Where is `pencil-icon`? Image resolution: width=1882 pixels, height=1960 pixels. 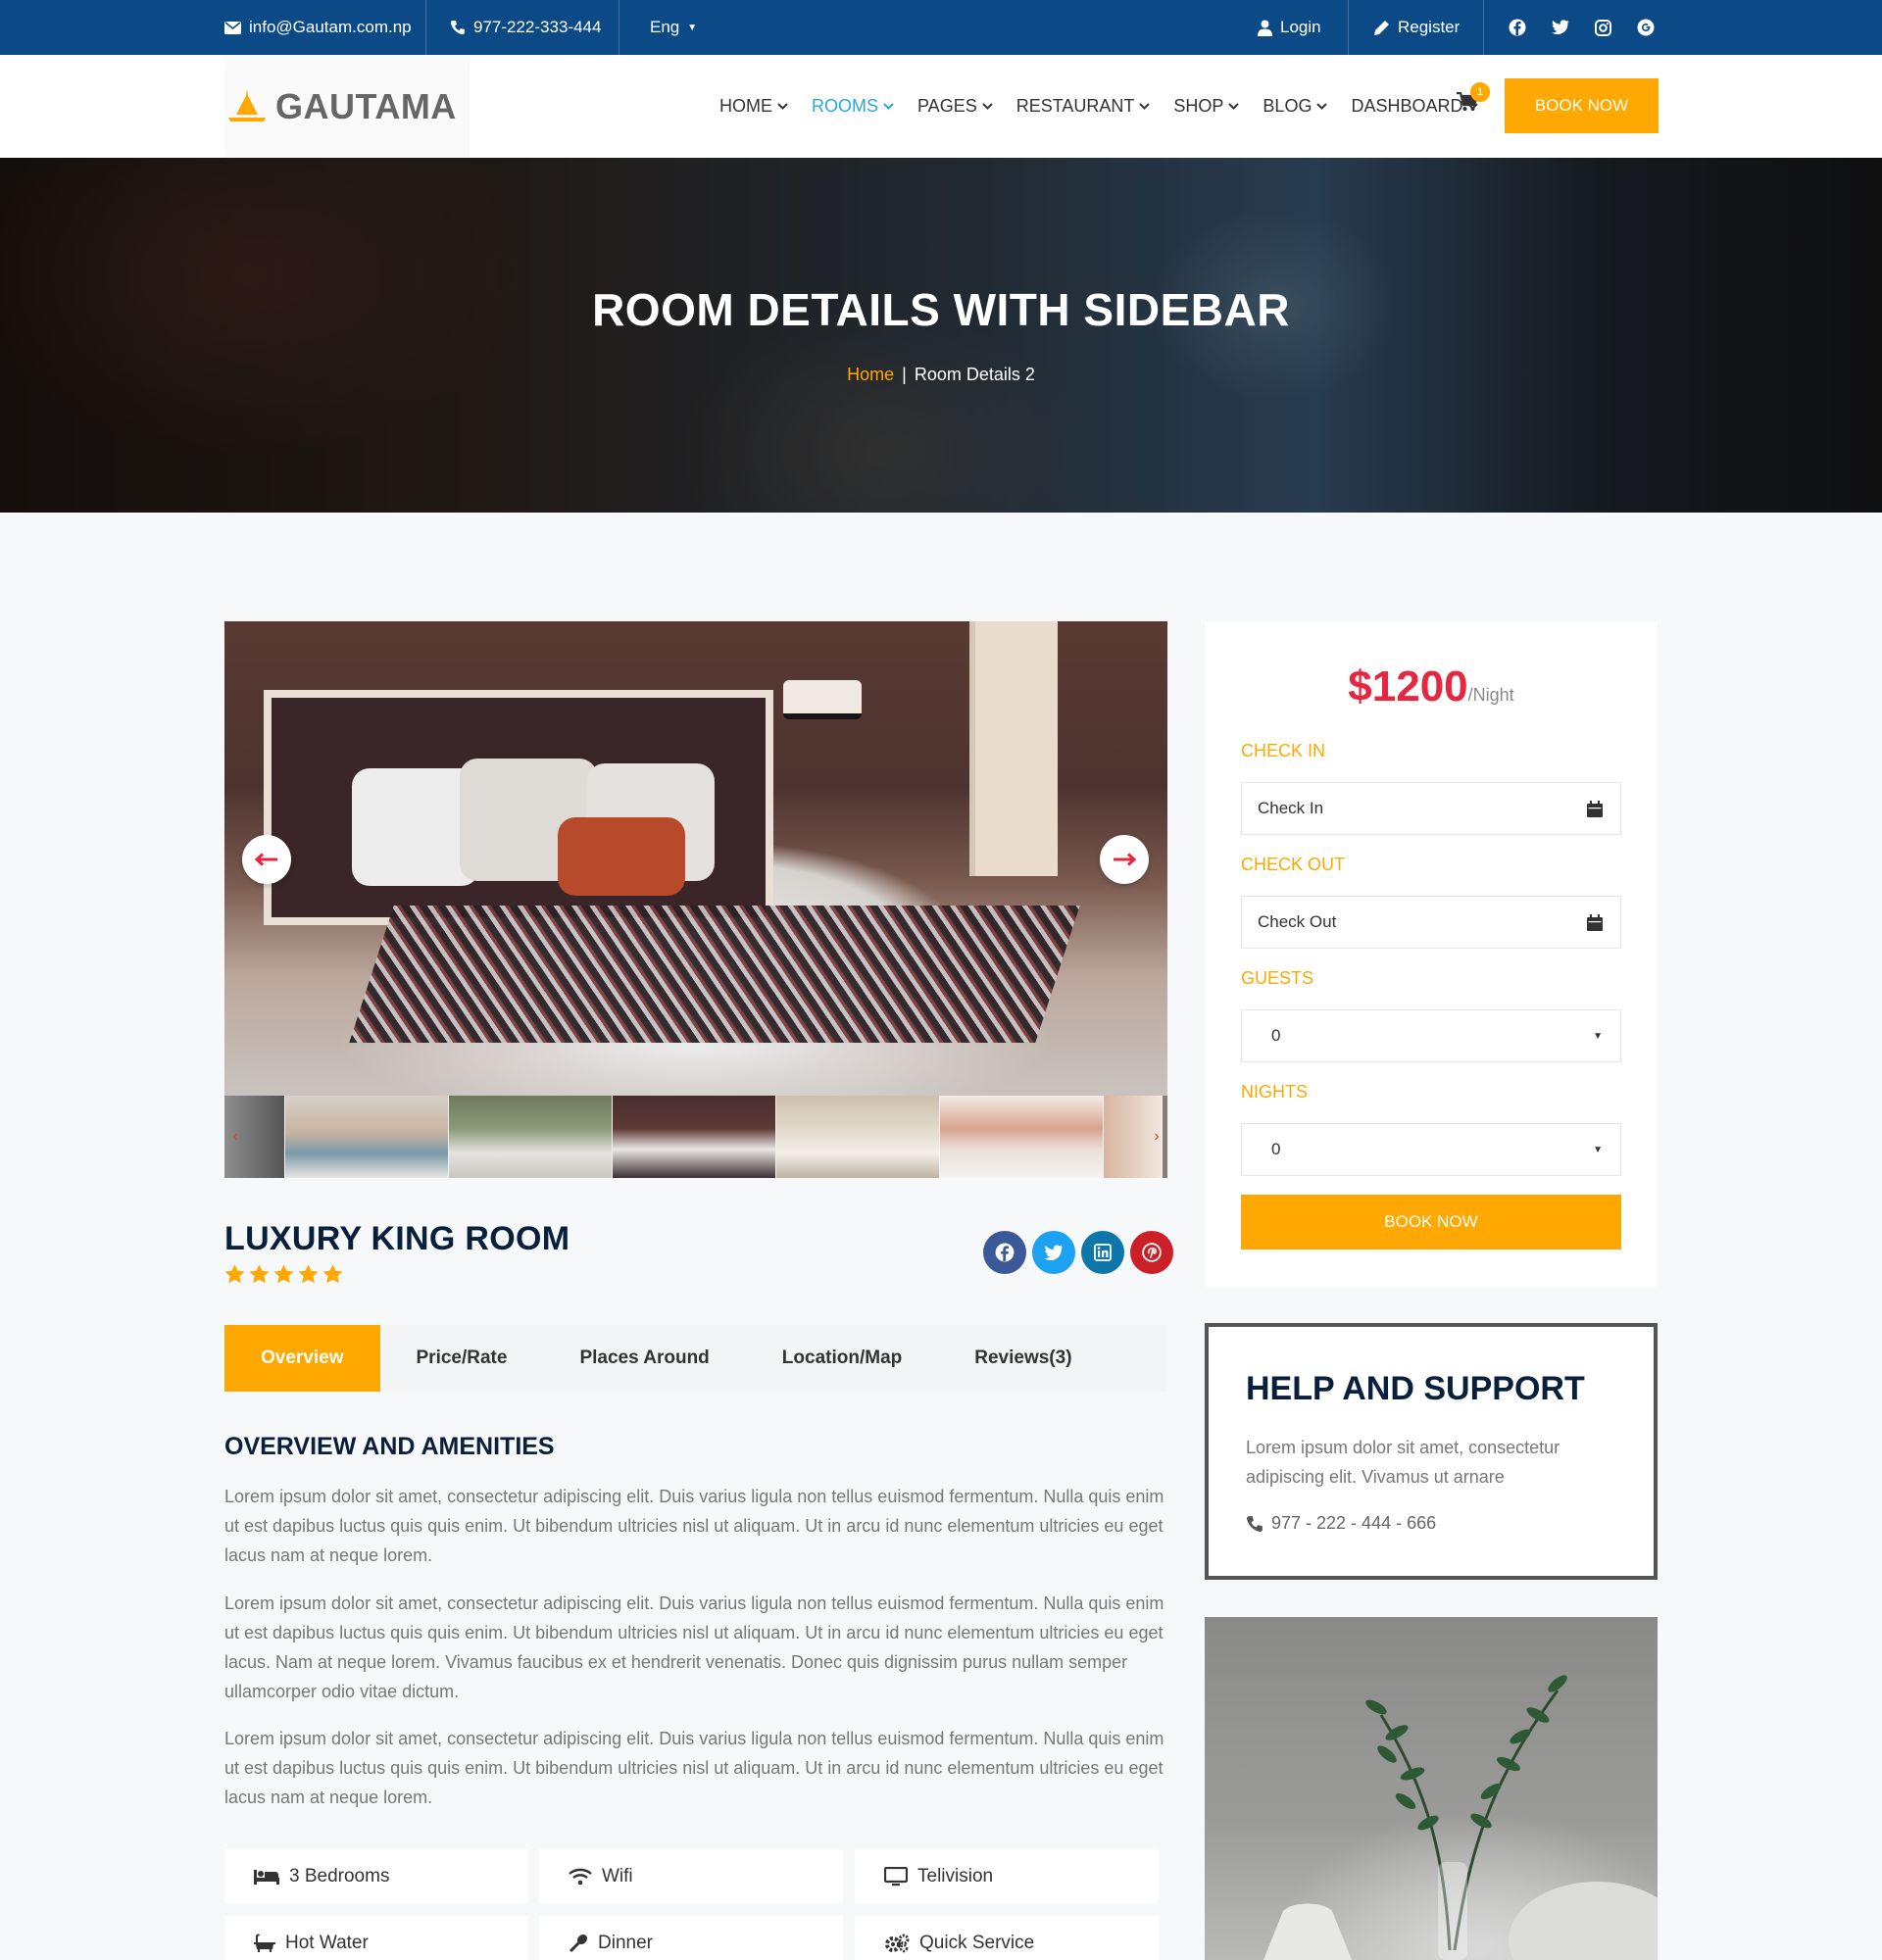
pencil-icon is located at coordinates (1381, 28).